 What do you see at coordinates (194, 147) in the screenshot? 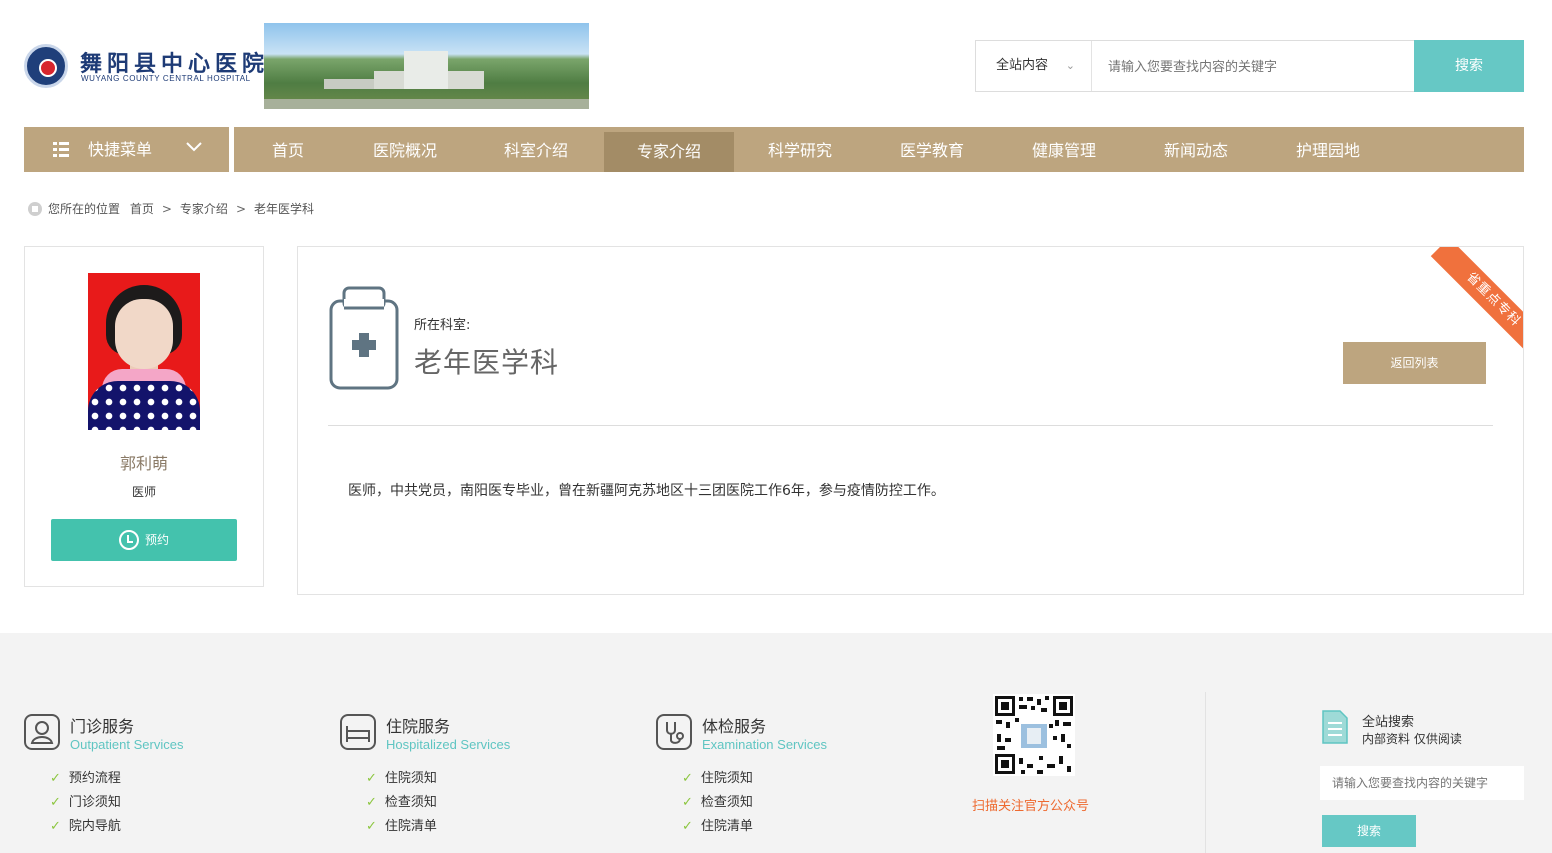
I see `chevron-down-icon` at bounding box center [194, 147].